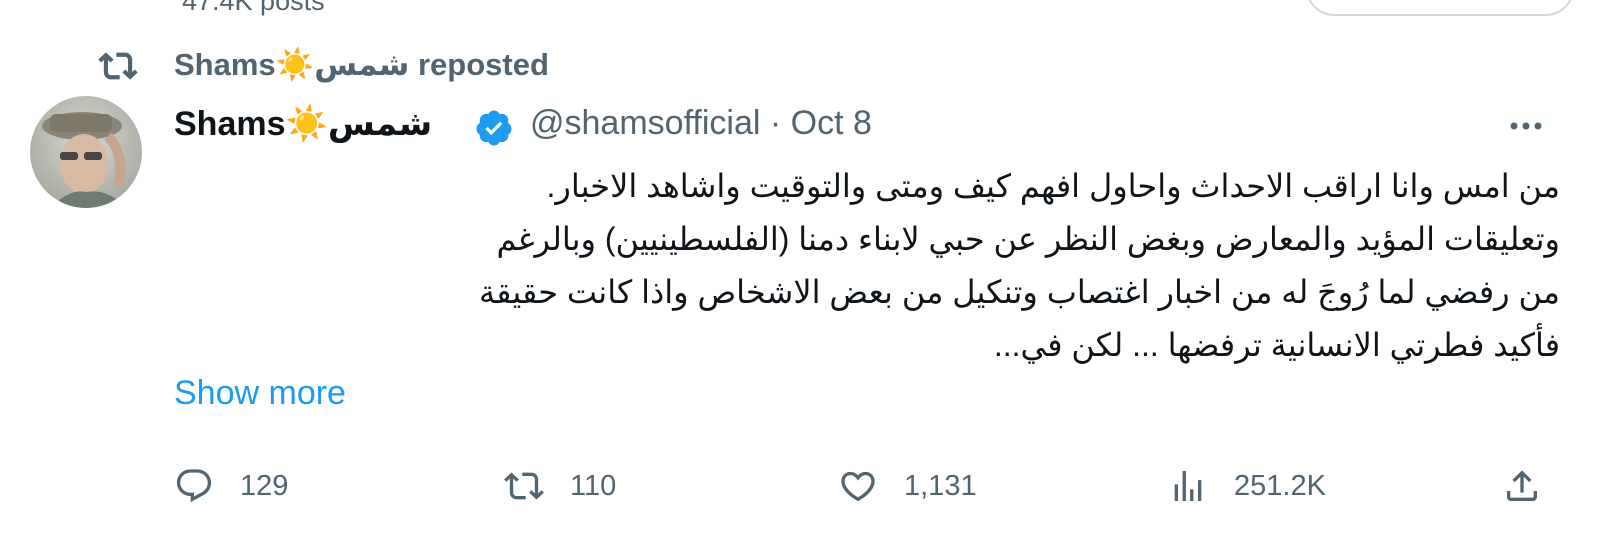  Describe the element at coordinates (1280, 485) in the screenshot. I see `views-count: 251.2K` at that location.